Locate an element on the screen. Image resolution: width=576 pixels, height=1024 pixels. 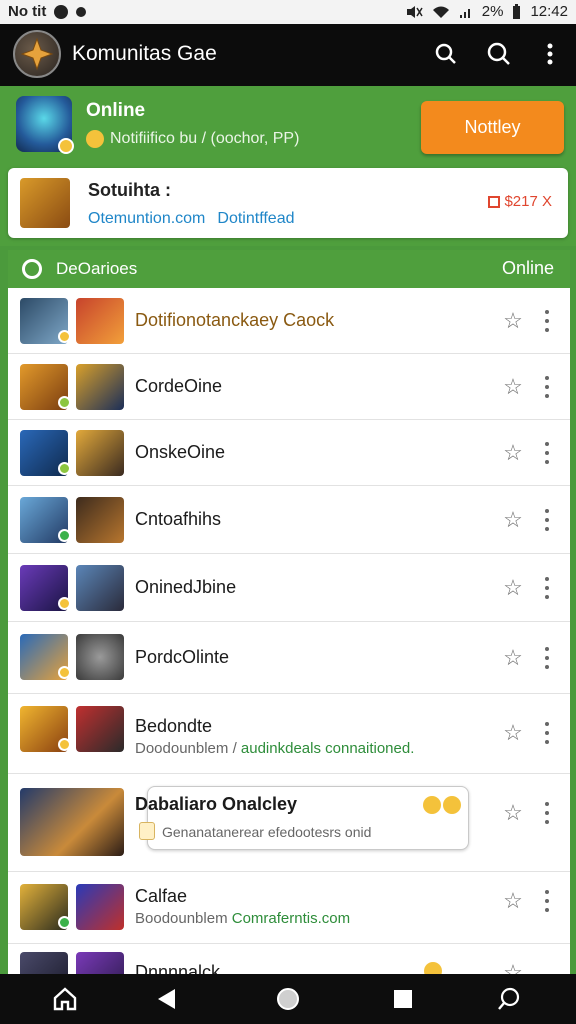
status-bar: No tit 2% 12:42 is located at coordinates (288, 12).